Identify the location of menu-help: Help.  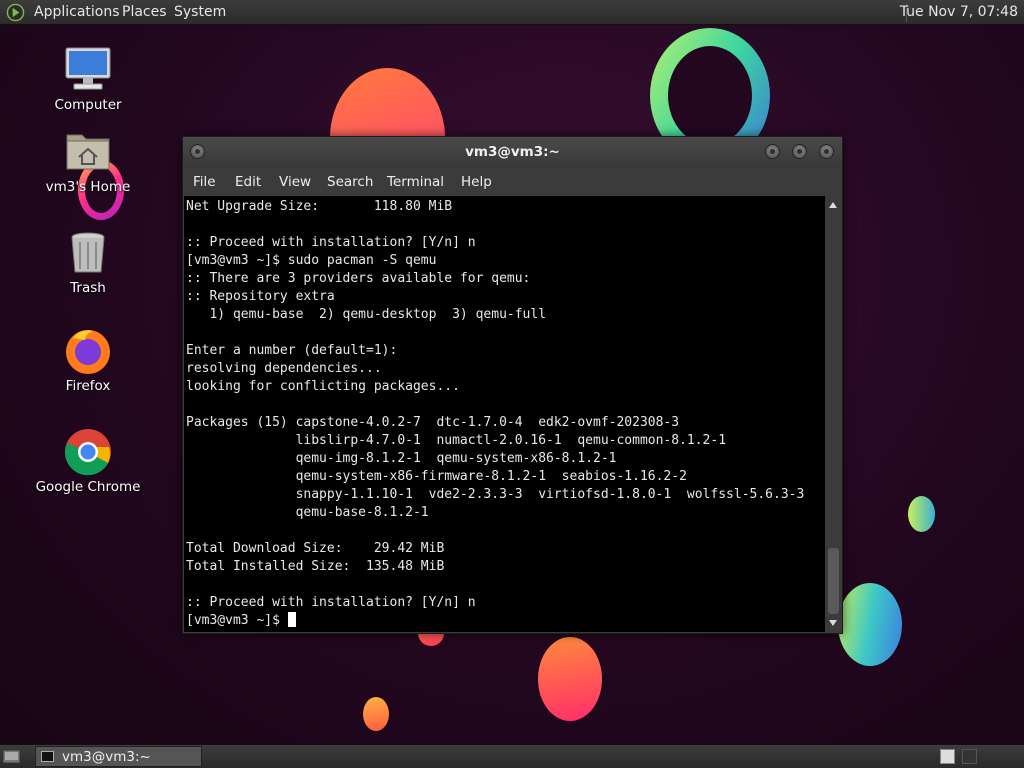
(476, 182).